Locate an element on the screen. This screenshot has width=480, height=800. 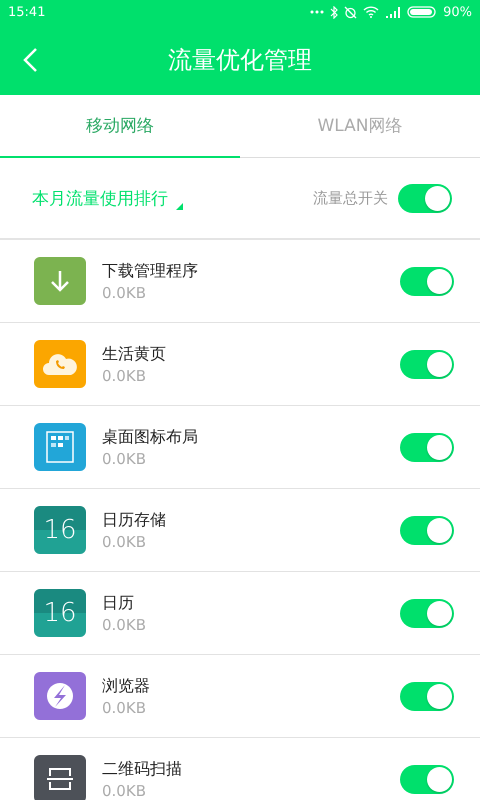
app-name: 日历 is located at coordinates (118, 603).